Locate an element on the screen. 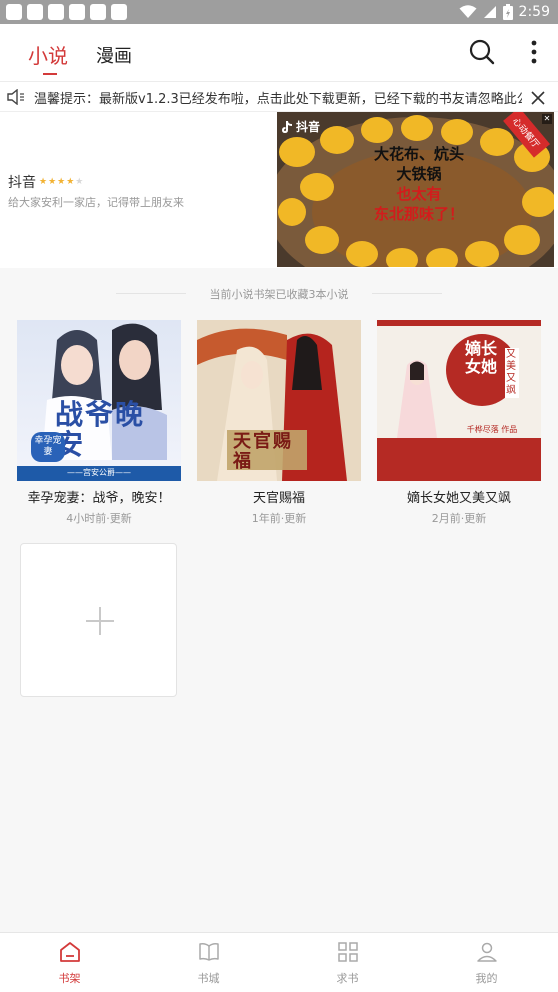 The width and height of the screenshot is (558, 992). rating-stars: ★★★★★ is located at coordinates (62, 182).